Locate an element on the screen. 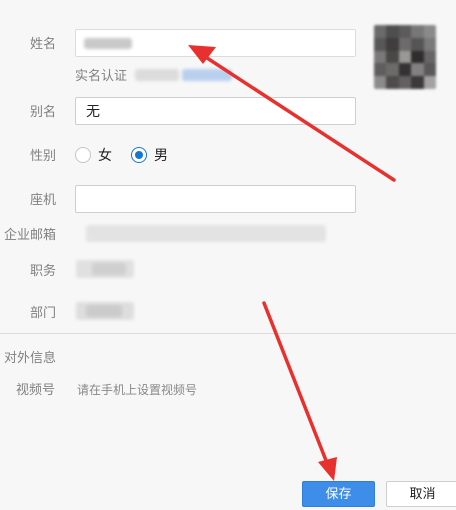 The width and height of the screenshot is (456, 510). video-label: 视频号 is located at coordinates (36, 389).